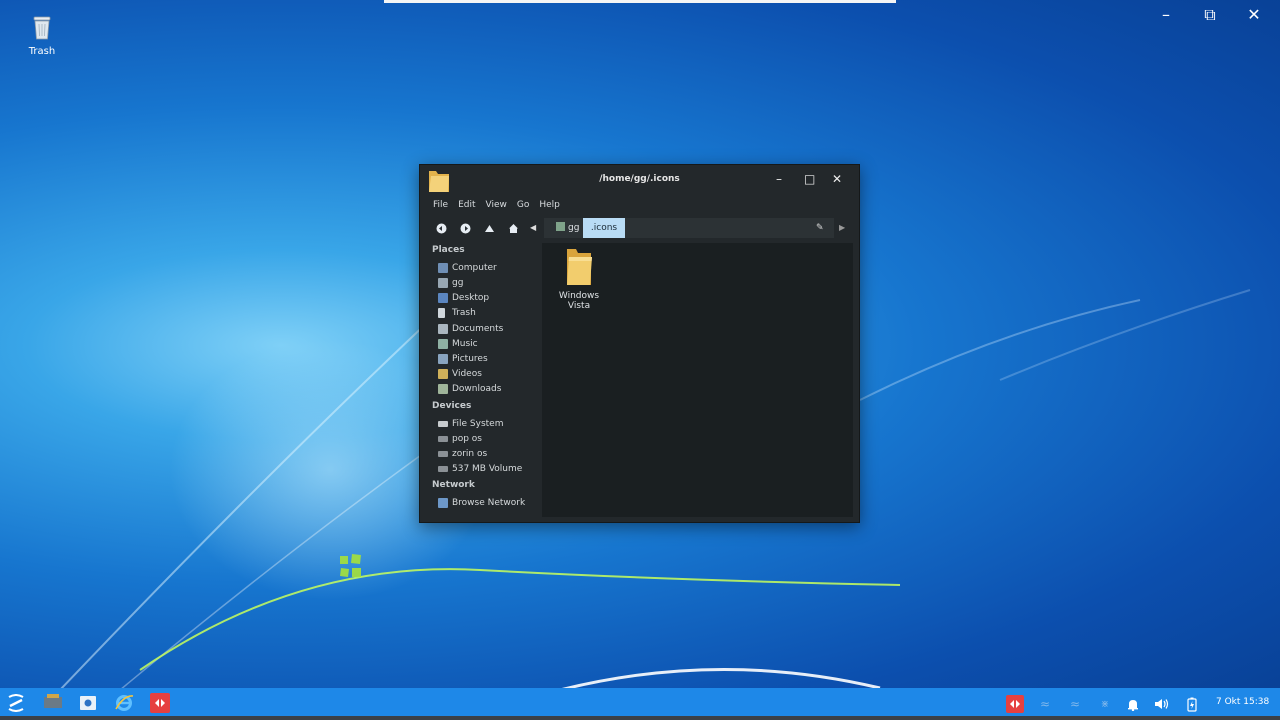 This screenshot has width=1280, height=720. Describe the element at coordinates (1192, 704) in the screenshot. I see `tray-battery-icon` at that location.